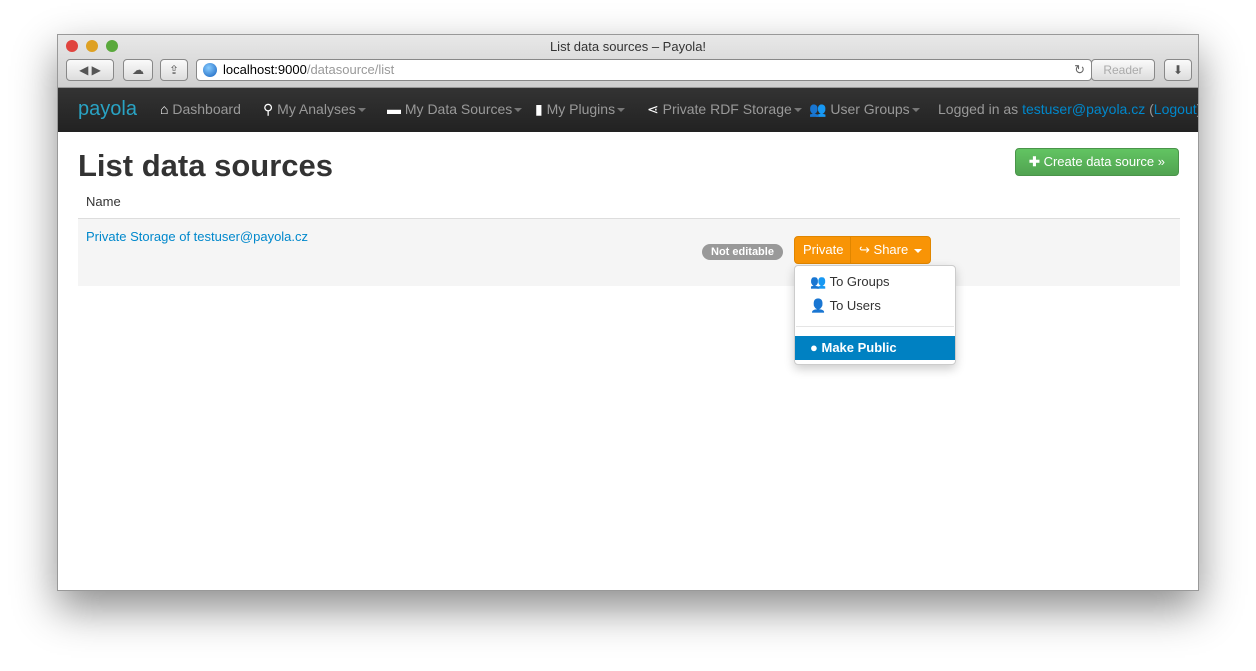 The width and height of the screenshot is (1256, 671). What do you see at coordinates (727, 109) in the screenshot?
I see `nav-label: Private RDF Storage` at bounding box center [727, 109].